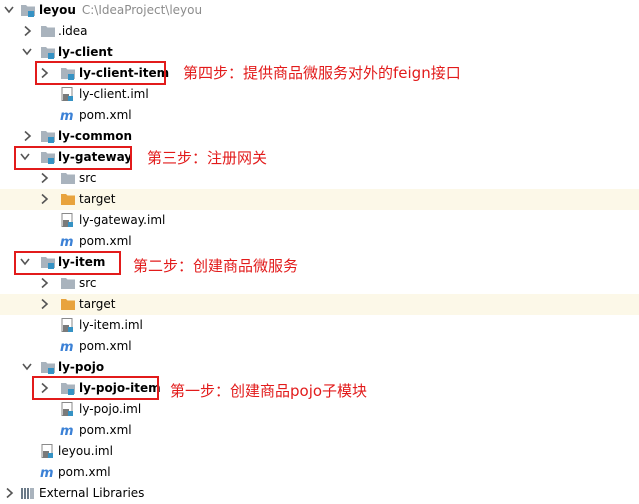 The image size is (639, 504). What do you see at coordinates (319, 10) in the screenshot?
I see `tree-node-leyou: leyou C:\IdeaProject\leyou` at bounding box center [319, 10].